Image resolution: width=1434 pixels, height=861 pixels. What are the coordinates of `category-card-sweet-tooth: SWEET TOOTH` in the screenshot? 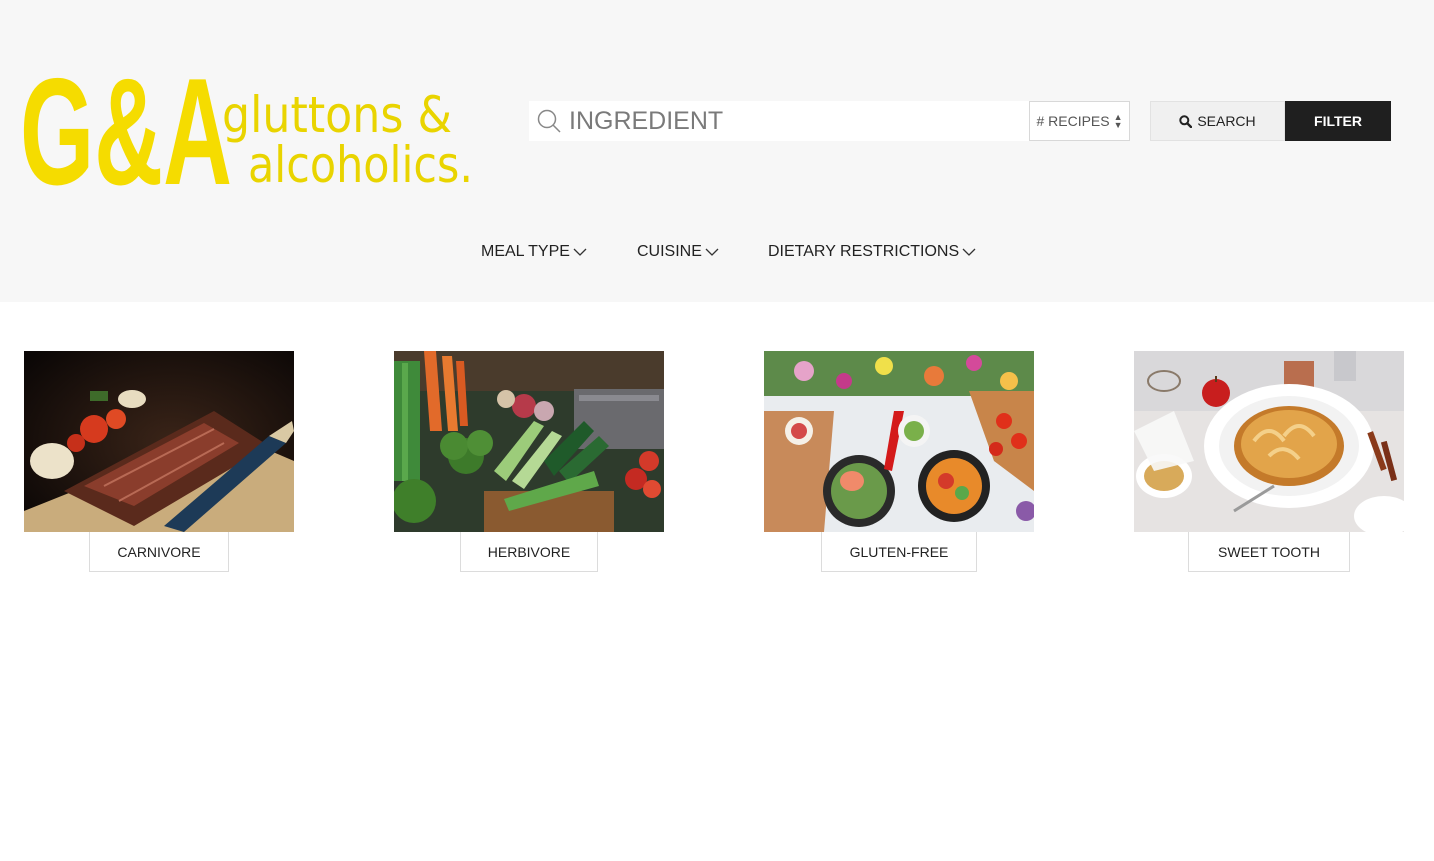 It's located at (1269, 461).